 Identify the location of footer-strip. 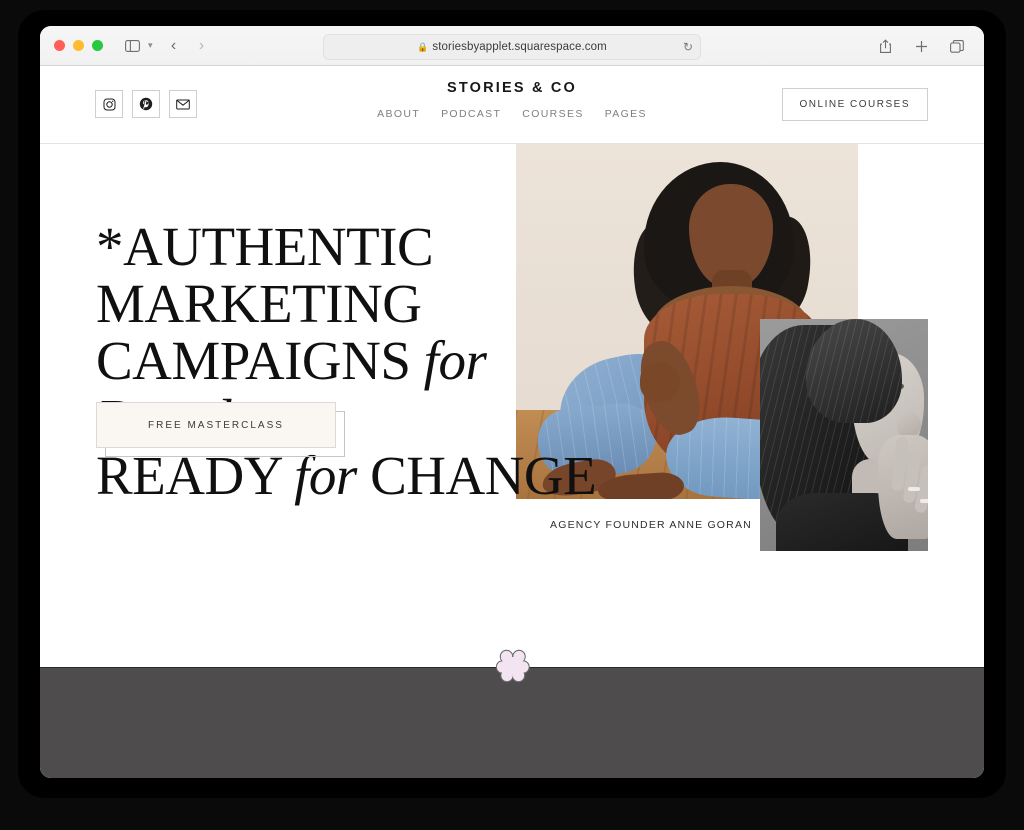
(512, 722).